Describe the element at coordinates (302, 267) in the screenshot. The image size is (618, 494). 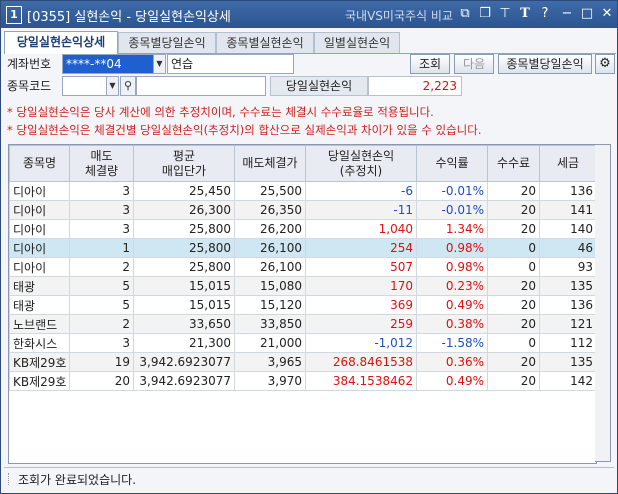
I see `table-row: 디아이 2 25,800 26,100 507 0.98% 0 93` at that location.